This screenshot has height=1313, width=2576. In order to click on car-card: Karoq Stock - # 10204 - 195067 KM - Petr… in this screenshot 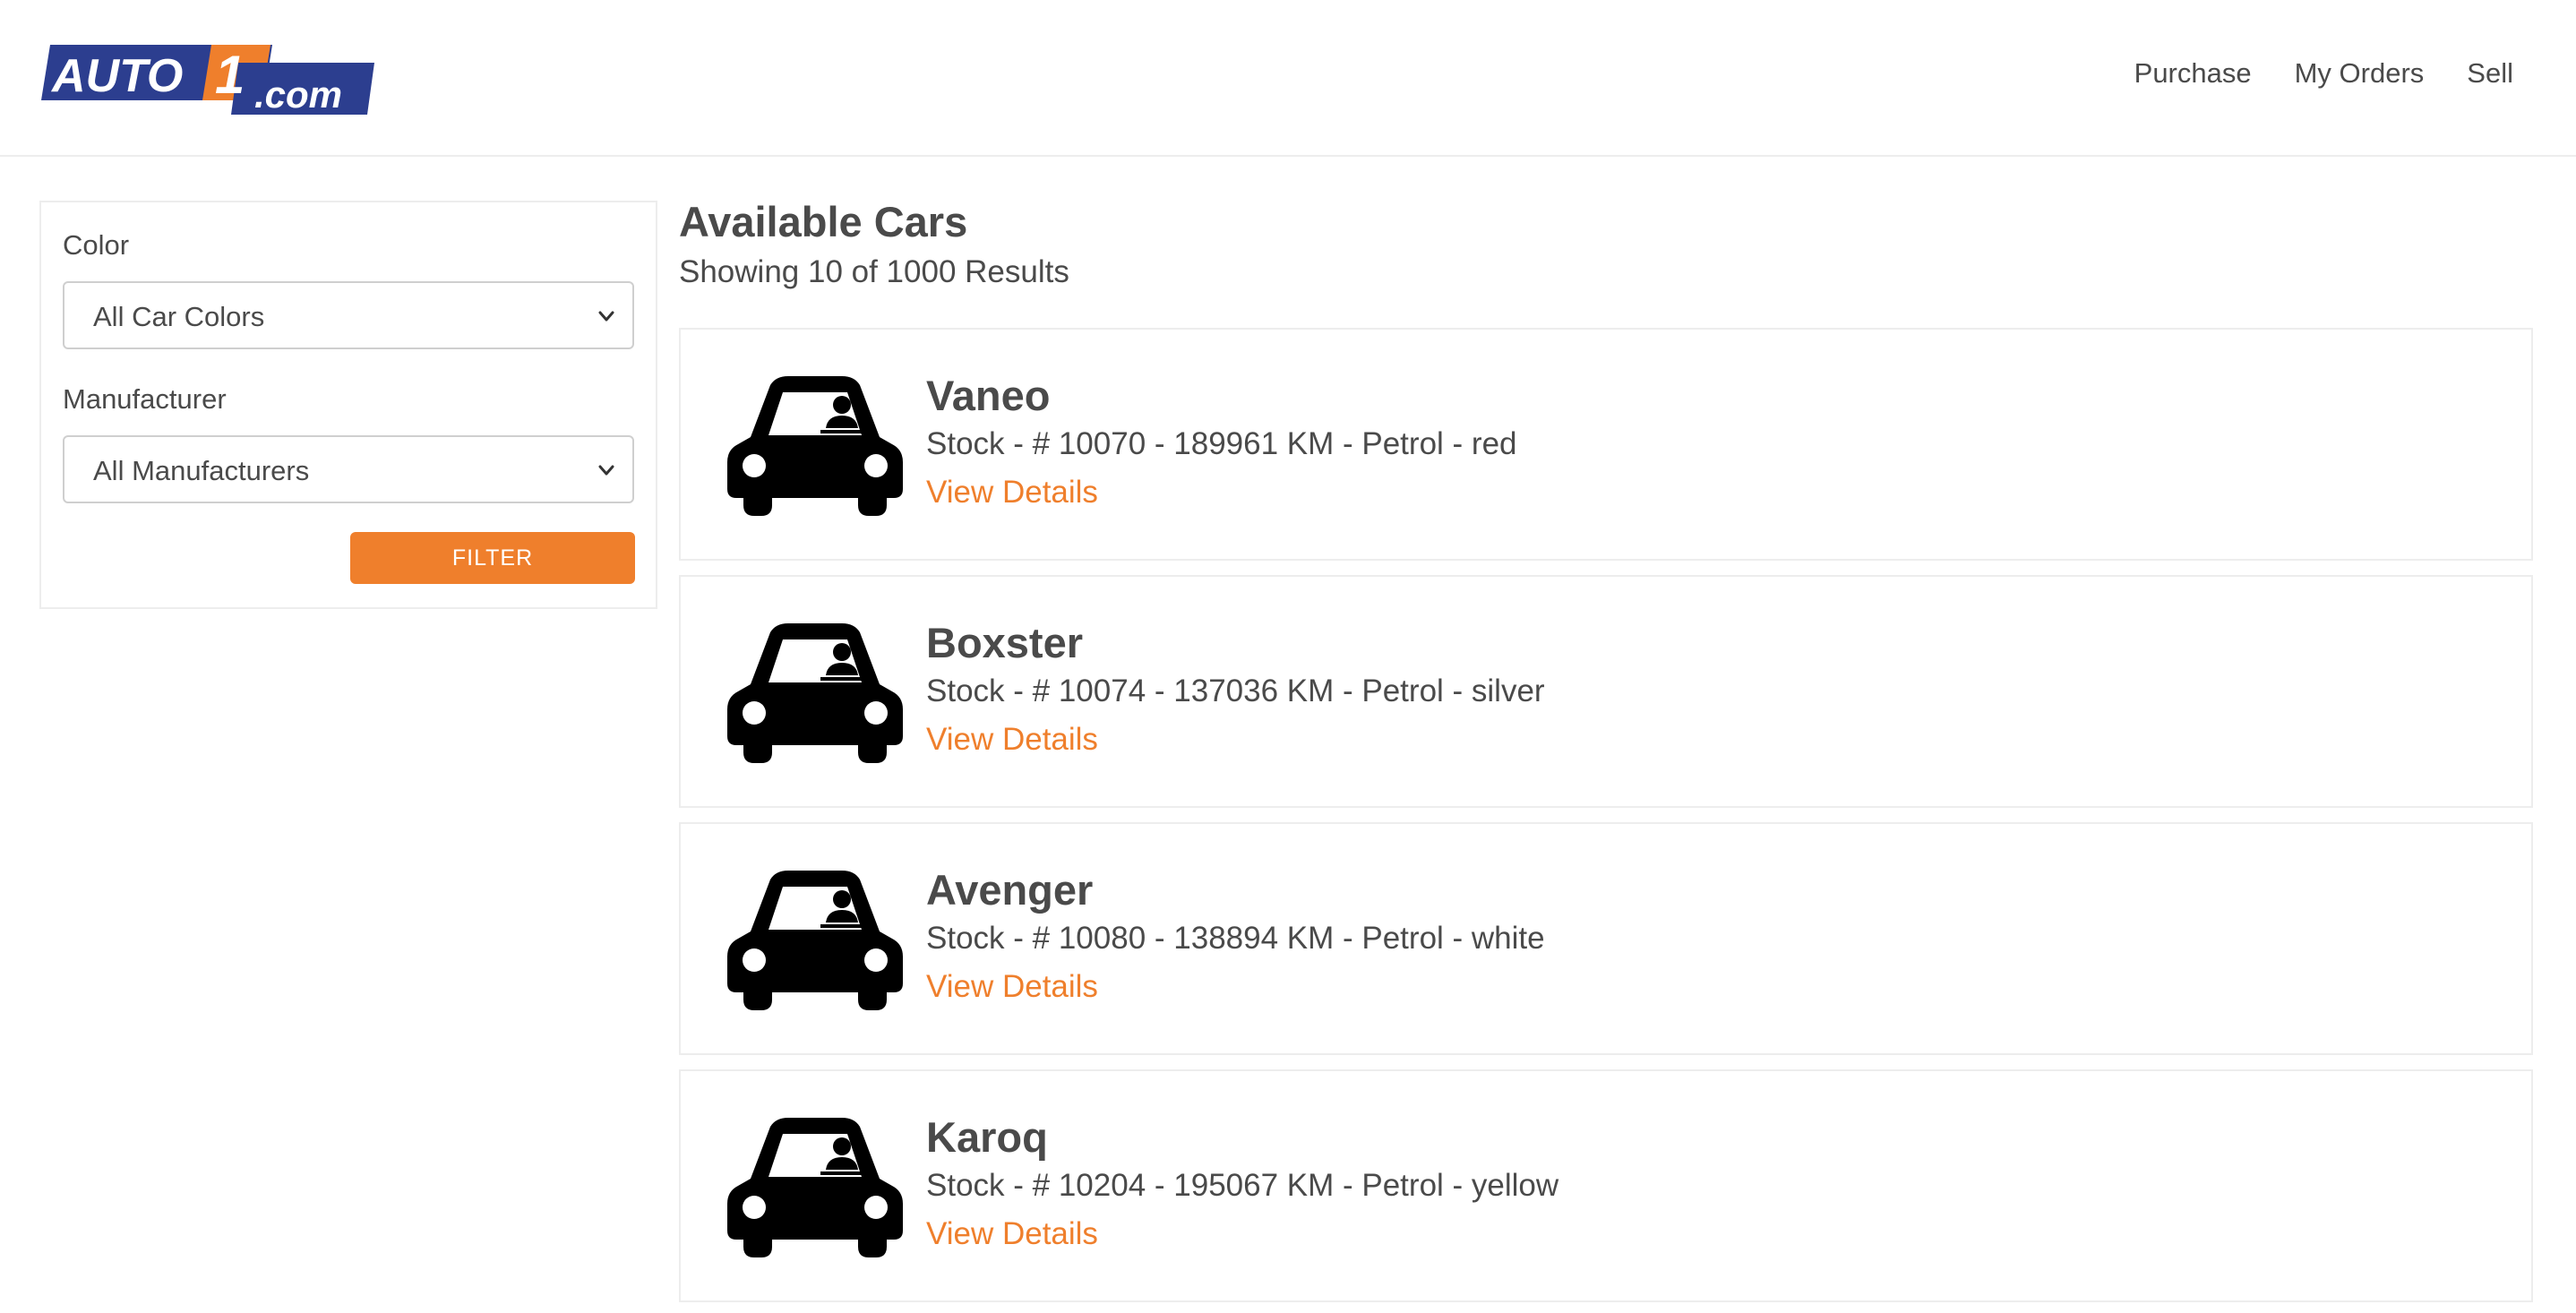, I will do `click(1606, 1185)`.